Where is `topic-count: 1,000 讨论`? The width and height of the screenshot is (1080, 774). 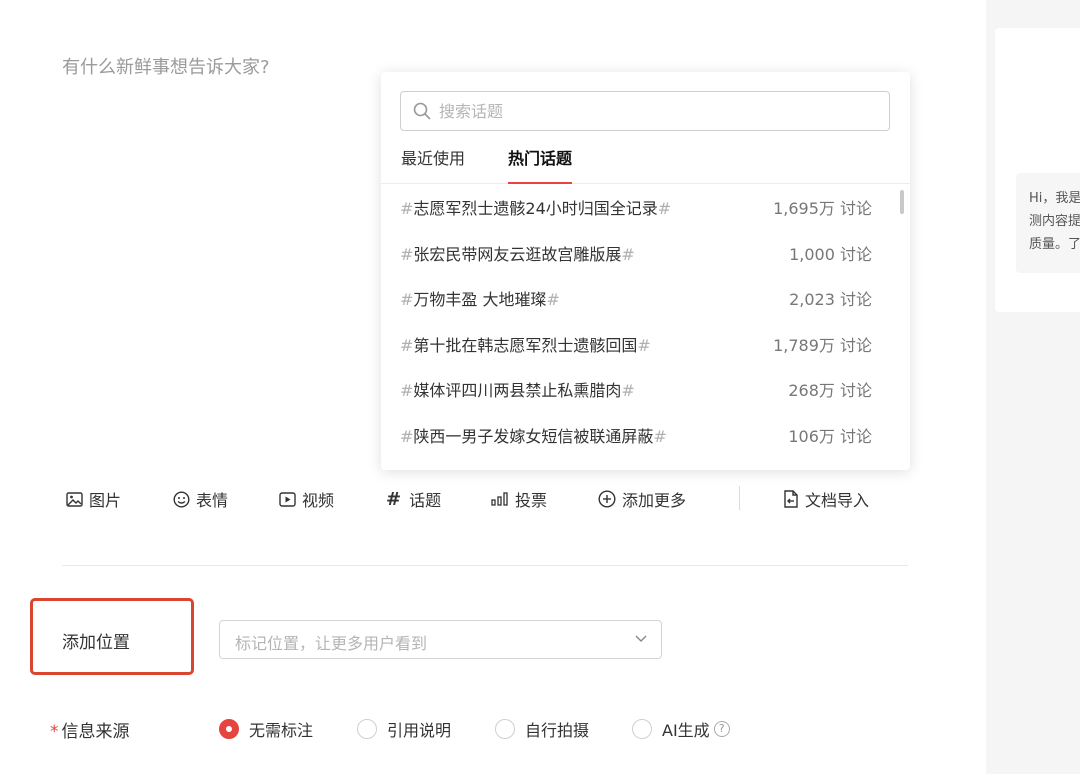
topic-count: 1,000 讨论 is located at coordinates (830, 254).